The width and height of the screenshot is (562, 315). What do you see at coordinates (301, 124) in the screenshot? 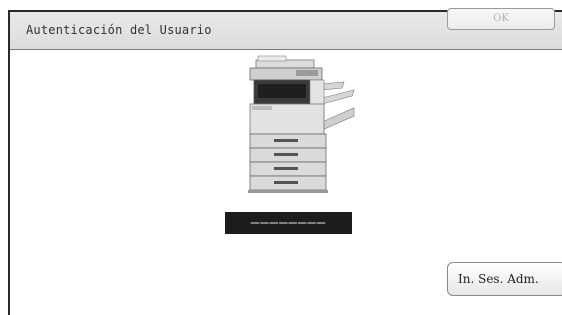
I see `printer-image` at bounding box center [301, 124].